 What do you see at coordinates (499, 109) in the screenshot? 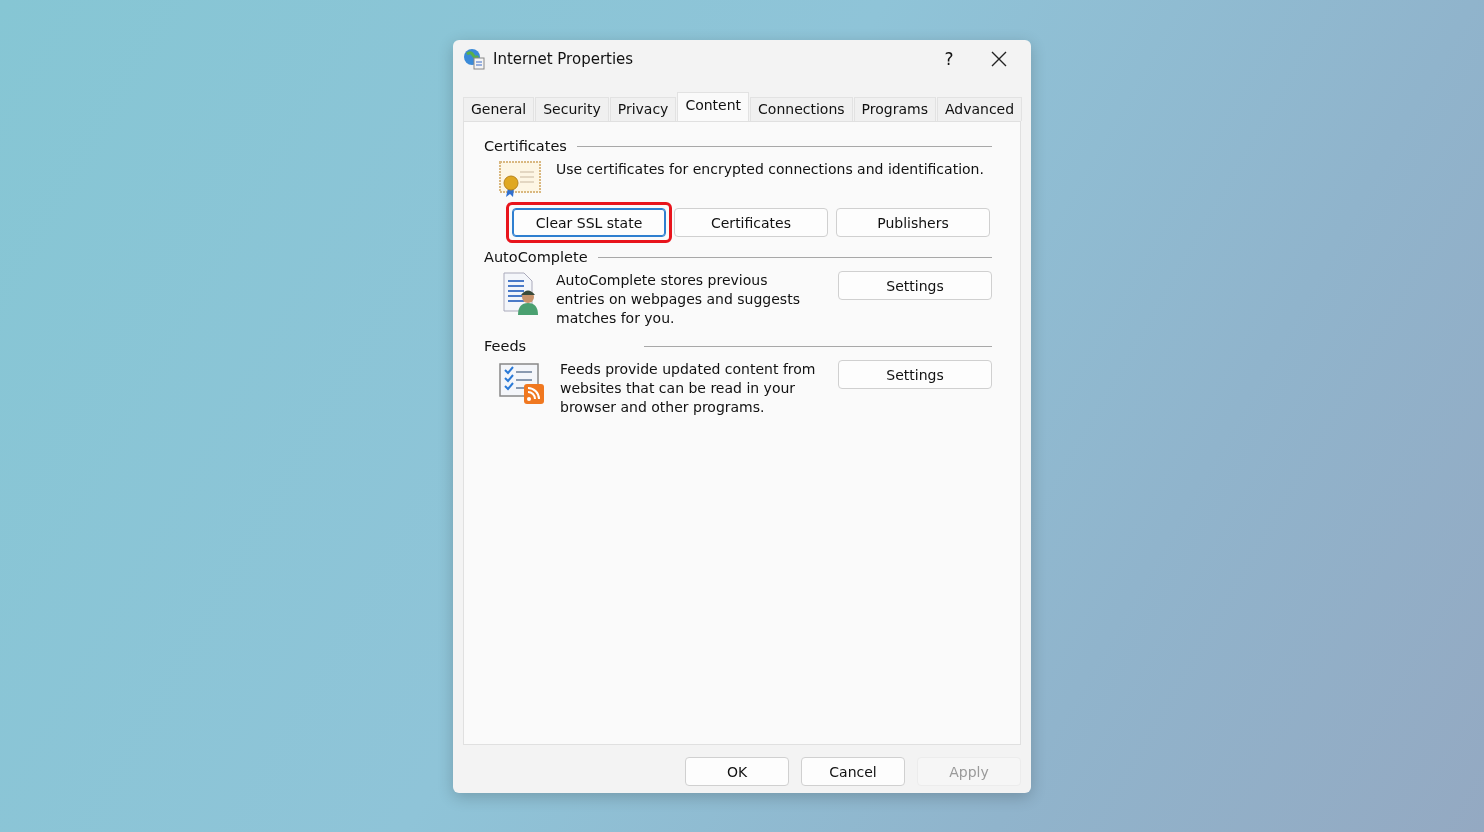
I see `tab: General` at bounding box center [499, 109].